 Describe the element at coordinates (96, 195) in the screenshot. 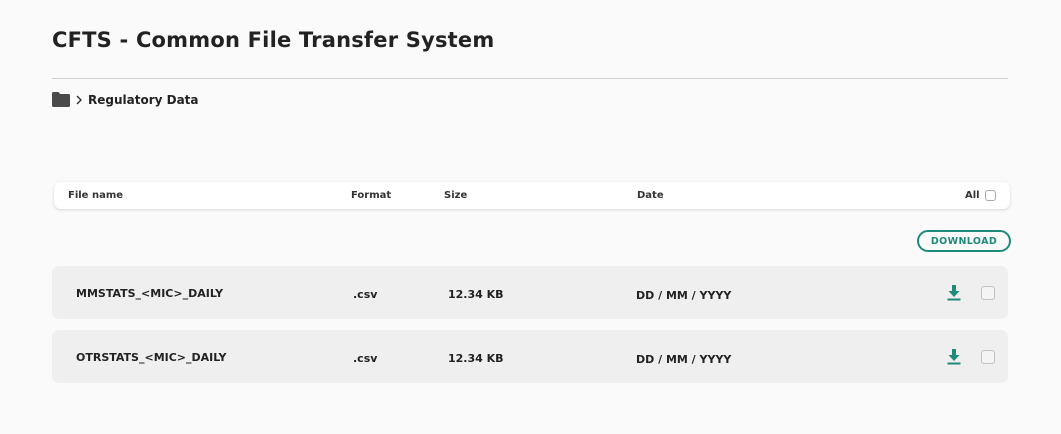

I see `header-file-name: File name` at that location.